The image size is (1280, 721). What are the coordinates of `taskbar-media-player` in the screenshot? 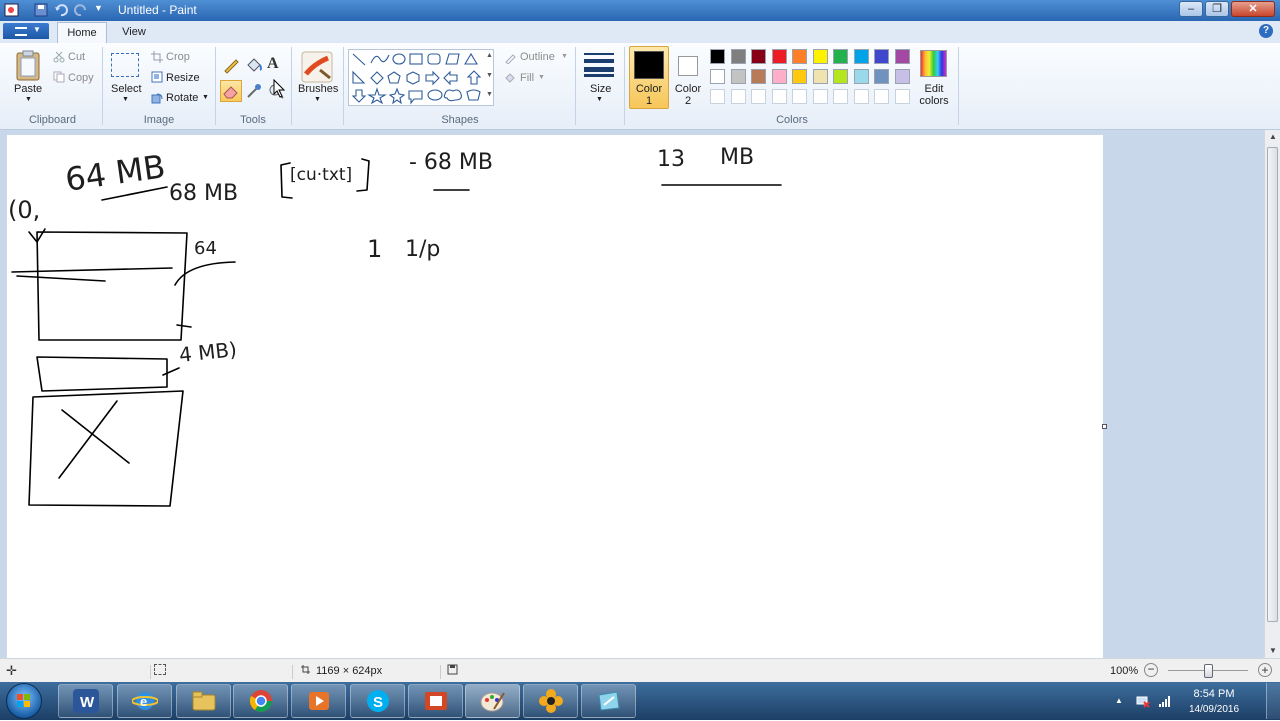 It's located at (318, 701).